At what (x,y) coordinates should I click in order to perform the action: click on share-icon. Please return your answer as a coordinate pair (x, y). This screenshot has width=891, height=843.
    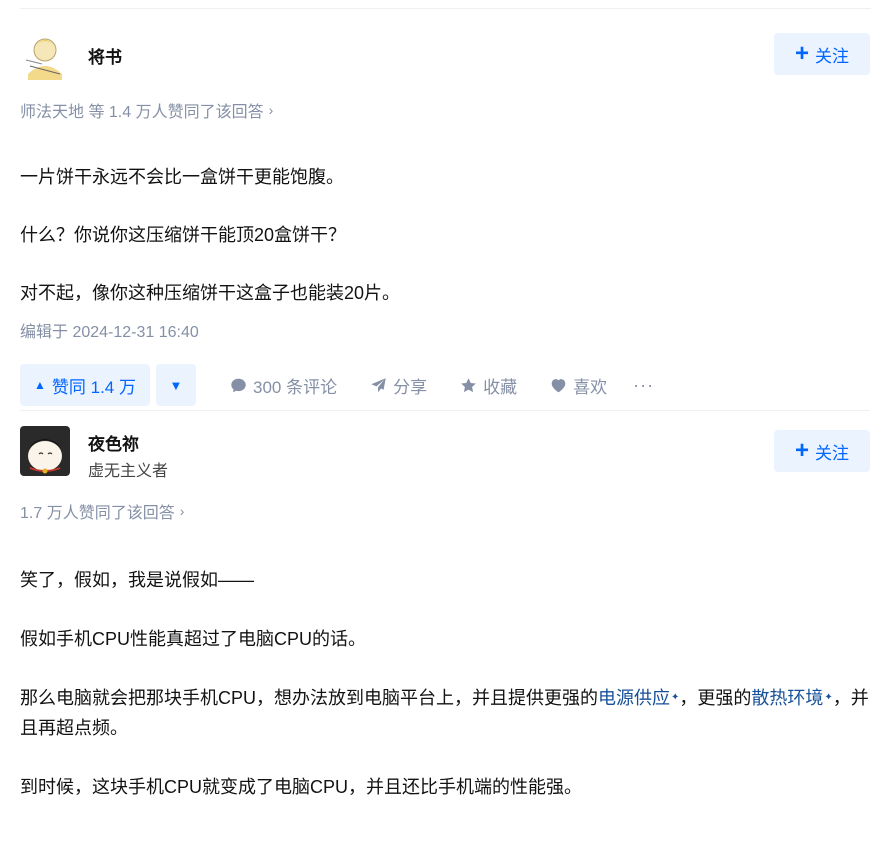
    Looking at the image, I should click on (378, 384).